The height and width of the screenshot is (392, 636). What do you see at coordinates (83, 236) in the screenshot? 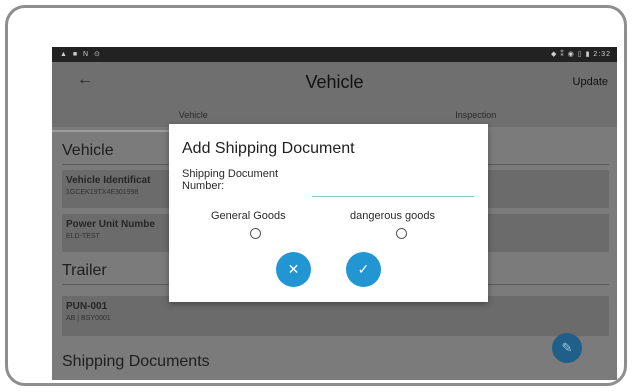
I see `power-unit-value: ELD-TEST` at bounding box center [83, 236].